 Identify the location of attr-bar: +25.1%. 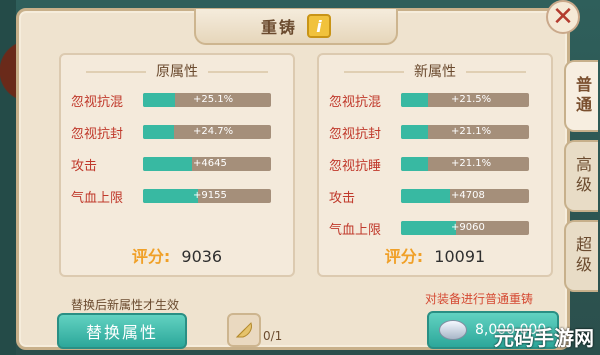
(207, 100).